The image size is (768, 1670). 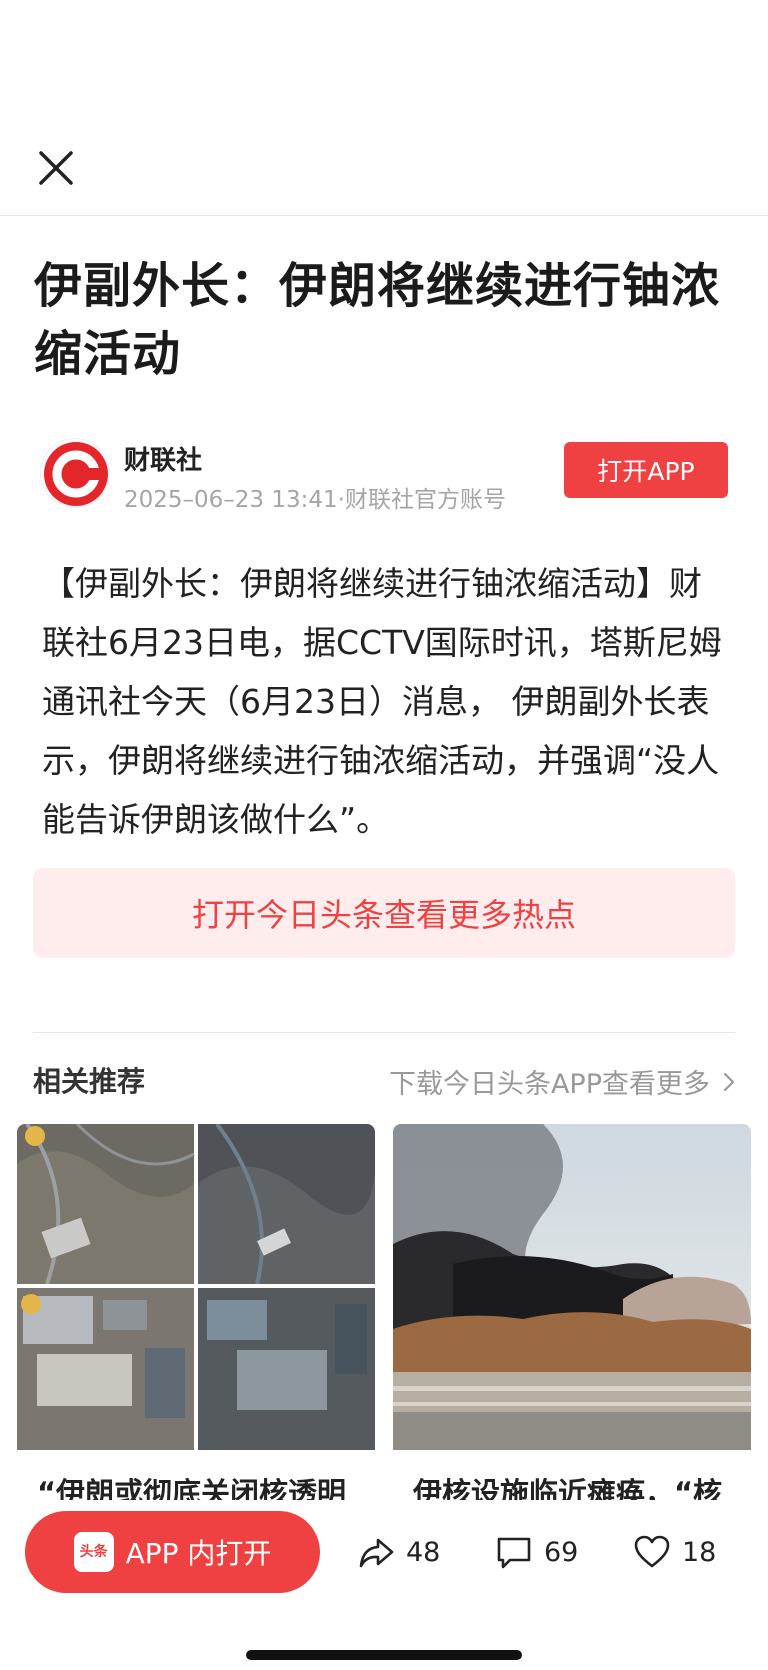 I want to click on satellite-image, so click(x=196, y=1287).